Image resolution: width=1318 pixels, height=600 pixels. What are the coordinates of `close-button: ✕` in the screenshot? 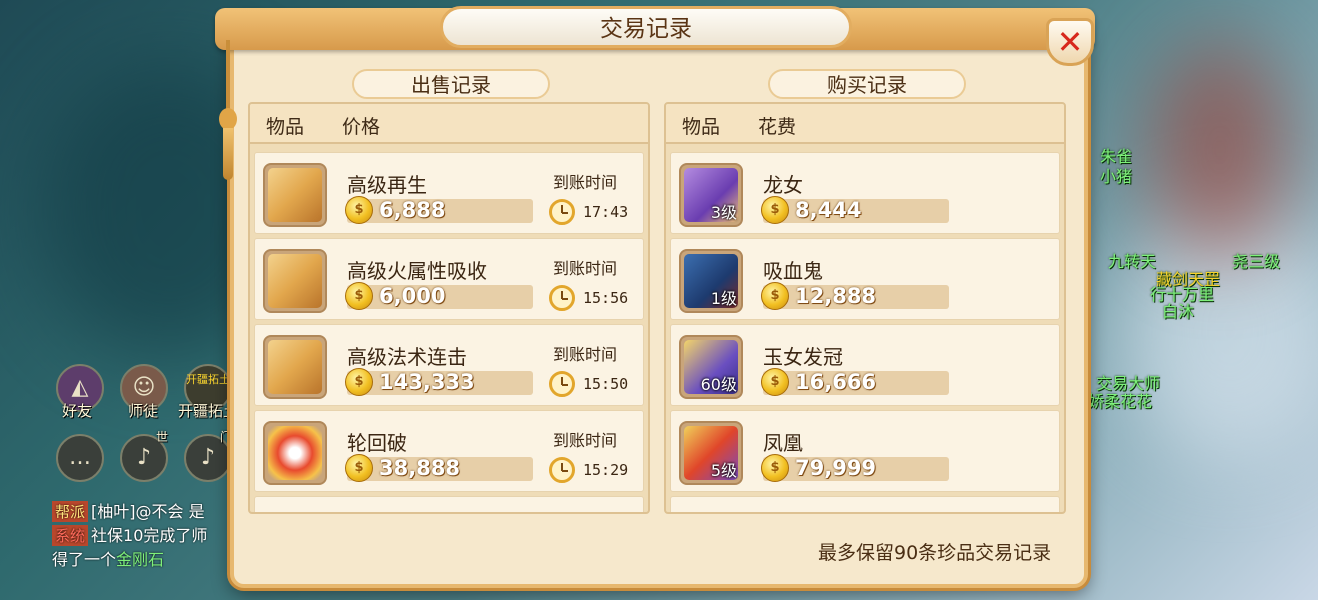 It's located at (1070, 42).